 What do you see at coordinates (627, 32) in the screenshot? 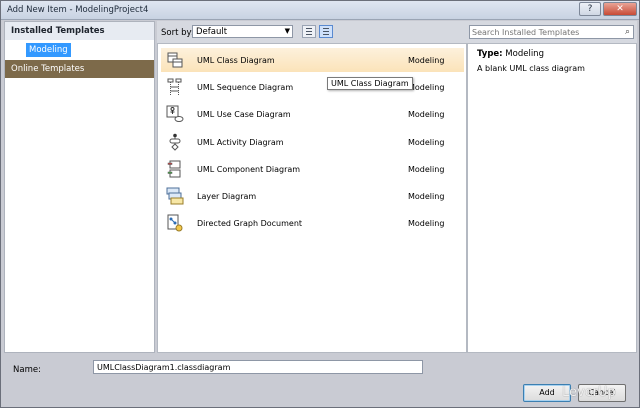
I see `search-icon: ⌕` at bounding box center [627, 32].